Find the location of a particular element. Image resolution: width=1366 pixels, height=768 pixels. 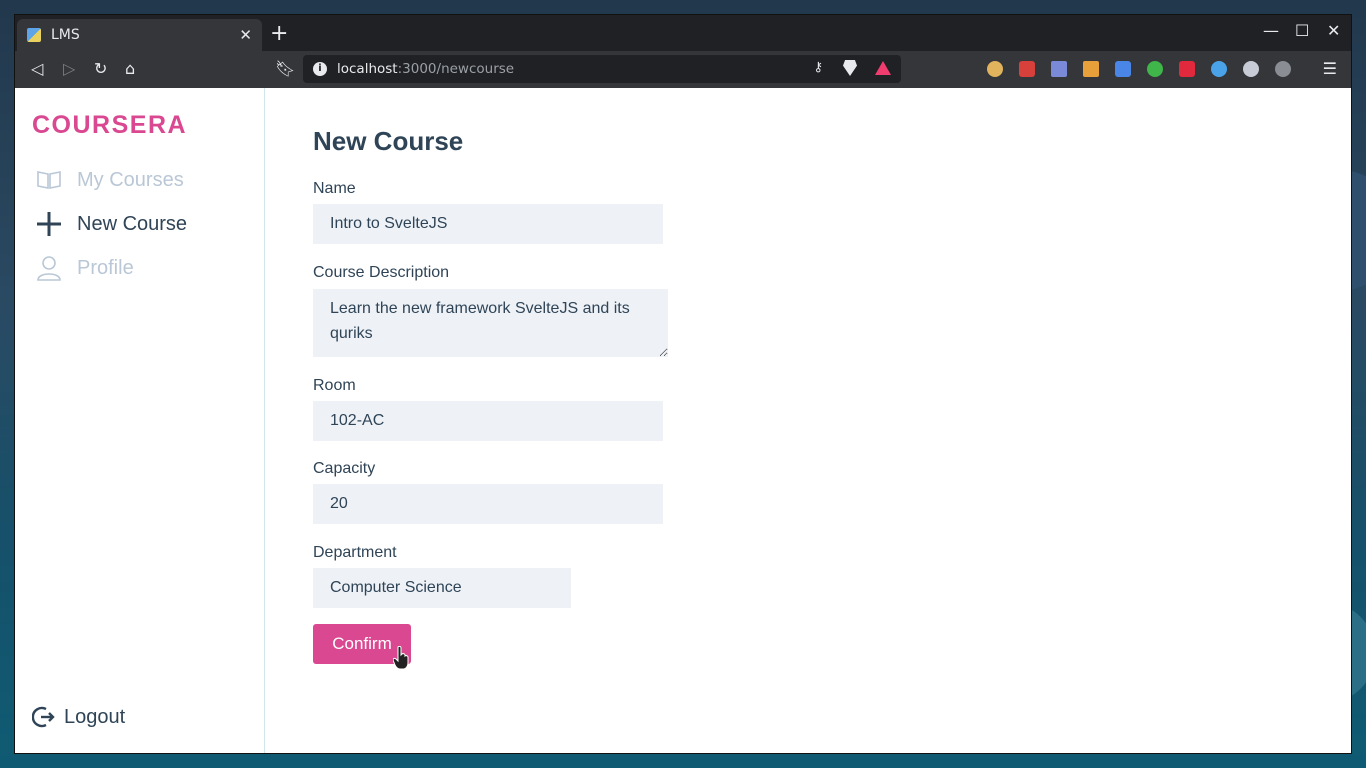

sidebar-item-new-course: New Course is located at coordinates (111, 224).